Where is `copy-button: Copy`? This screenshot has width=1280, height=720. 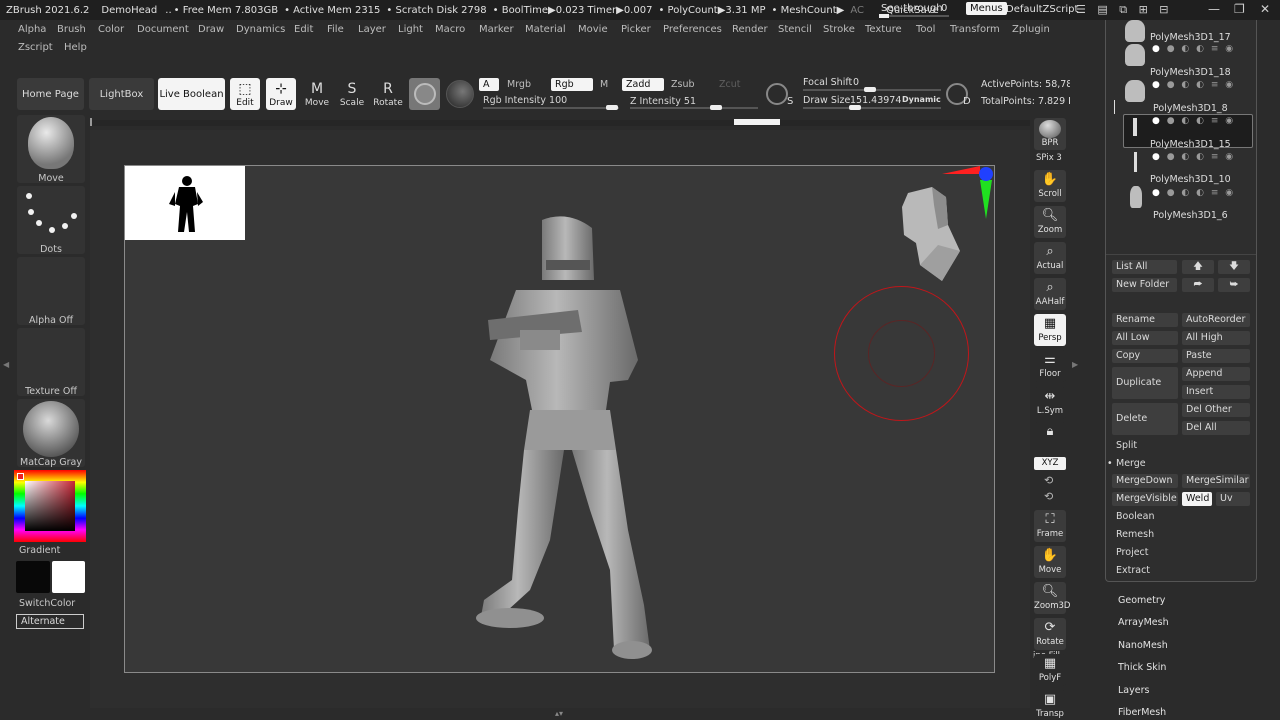
copy-button: Copy is located at coordinates (1145, 356).